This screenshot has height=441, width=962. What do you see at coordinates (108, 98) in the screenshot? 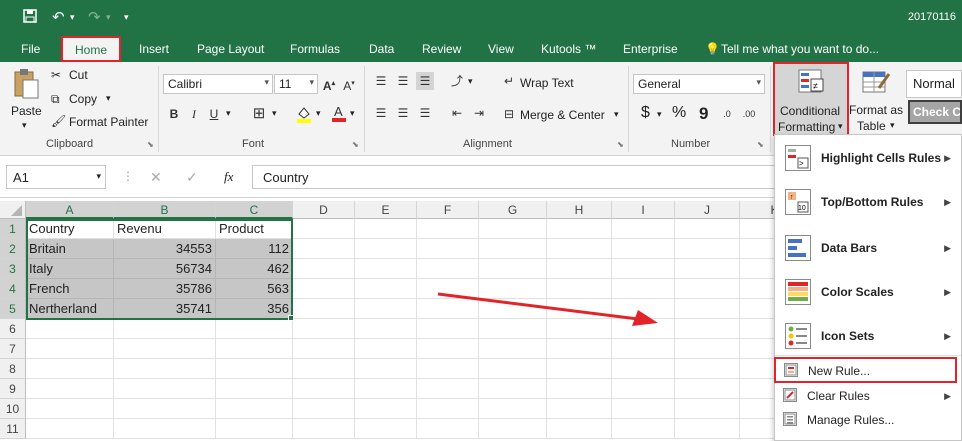
I see `copy-dropdown-icon: ▾` at bounding box center [108, 98].